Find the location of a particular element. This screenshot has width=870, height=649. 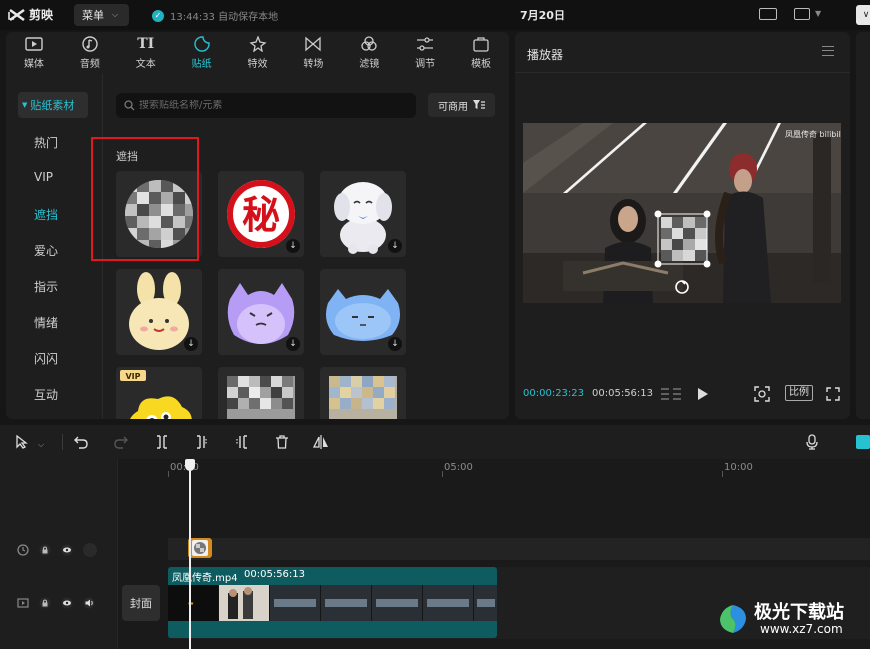

video-track-icon is located at coordinates (23, 603).